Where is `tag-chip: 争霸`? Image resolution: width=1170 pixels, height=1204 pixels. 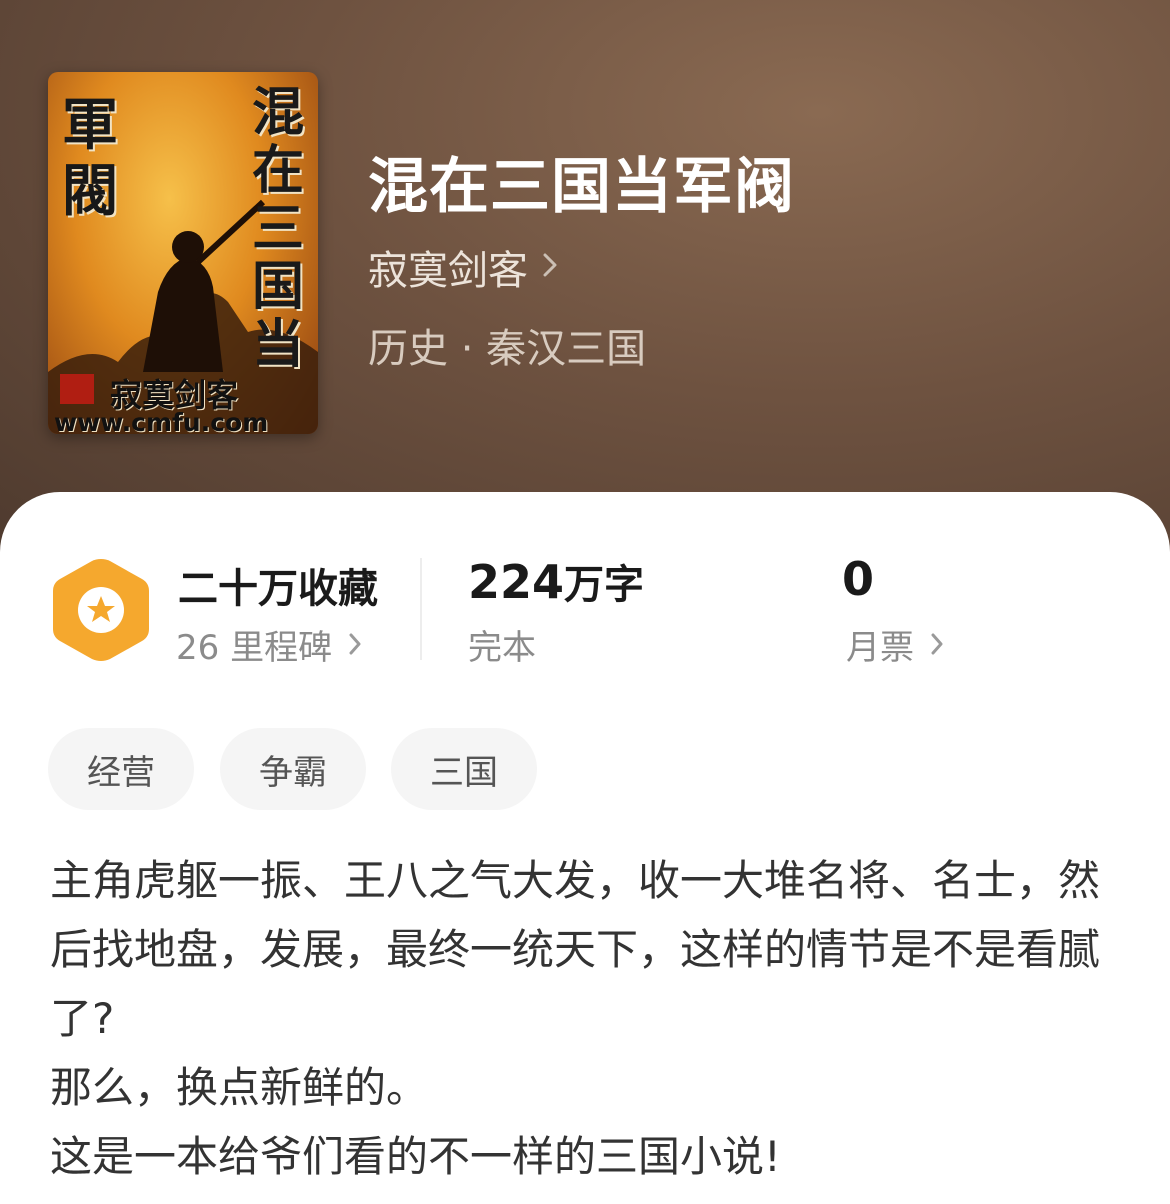 tag-chip: 争霸 is located at coordinates (293, 769).